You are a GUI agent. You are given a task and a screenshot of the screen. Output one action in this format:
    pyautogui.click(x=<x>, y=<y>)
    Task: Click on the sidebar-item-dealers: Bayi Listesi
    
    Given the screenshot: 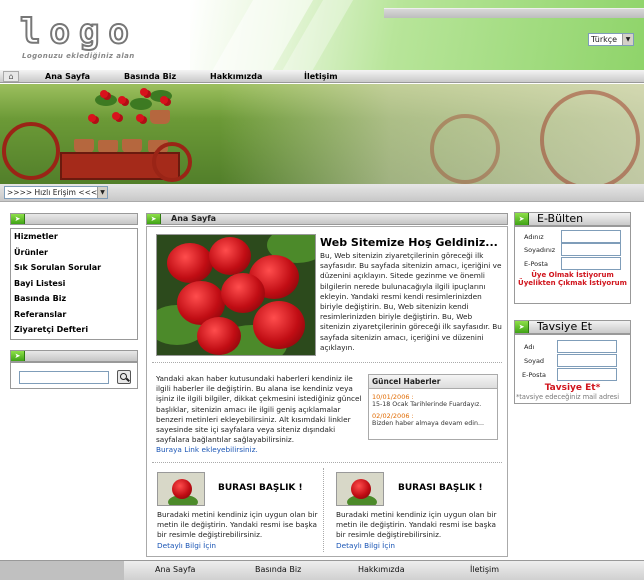 What is the action you would take?
    pyautogui.click(x=74, y=284)
    